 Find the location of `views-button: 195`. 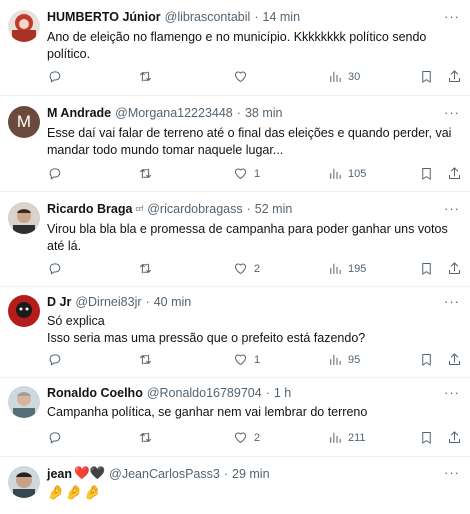

views-button: 195 is located at coordinates (346, 268).